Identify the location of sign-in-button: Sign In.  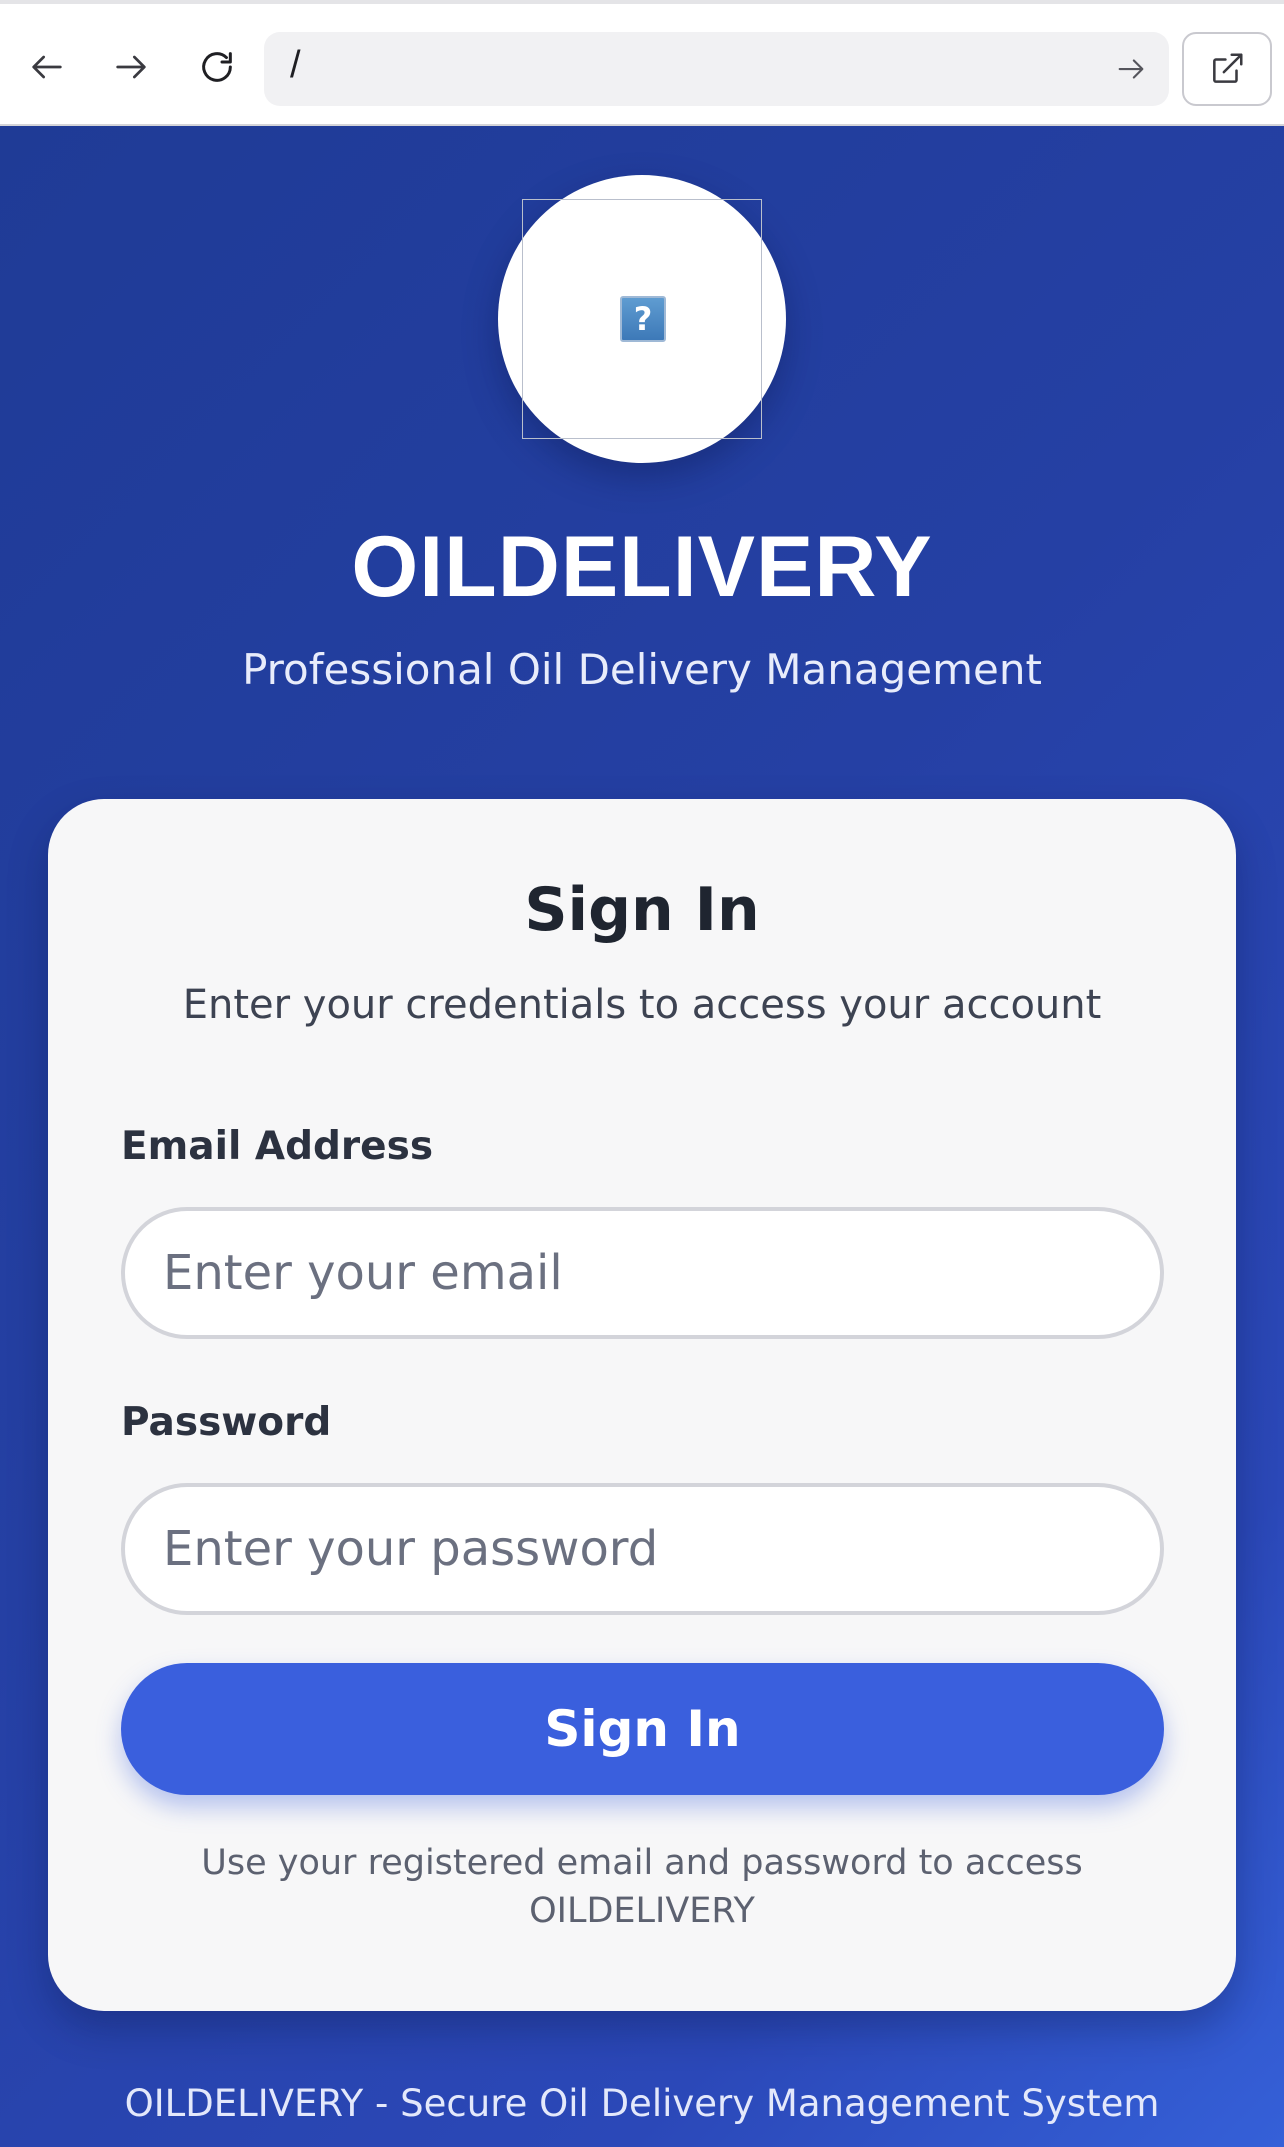
(642, 1729).